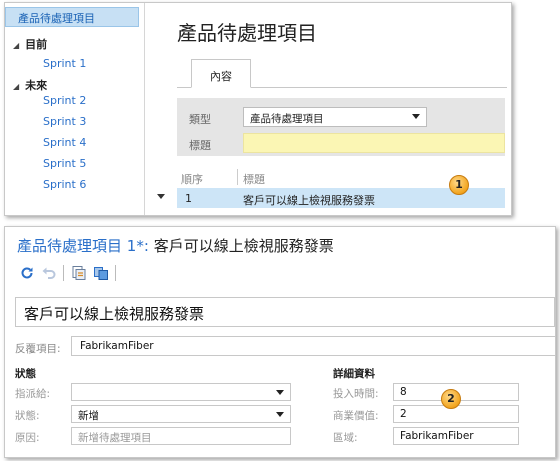  What do you see at coordinates (38, 349) in the screenshot?
I see `iteration-label: 反覆項目:` at bounding box center [38, 349].